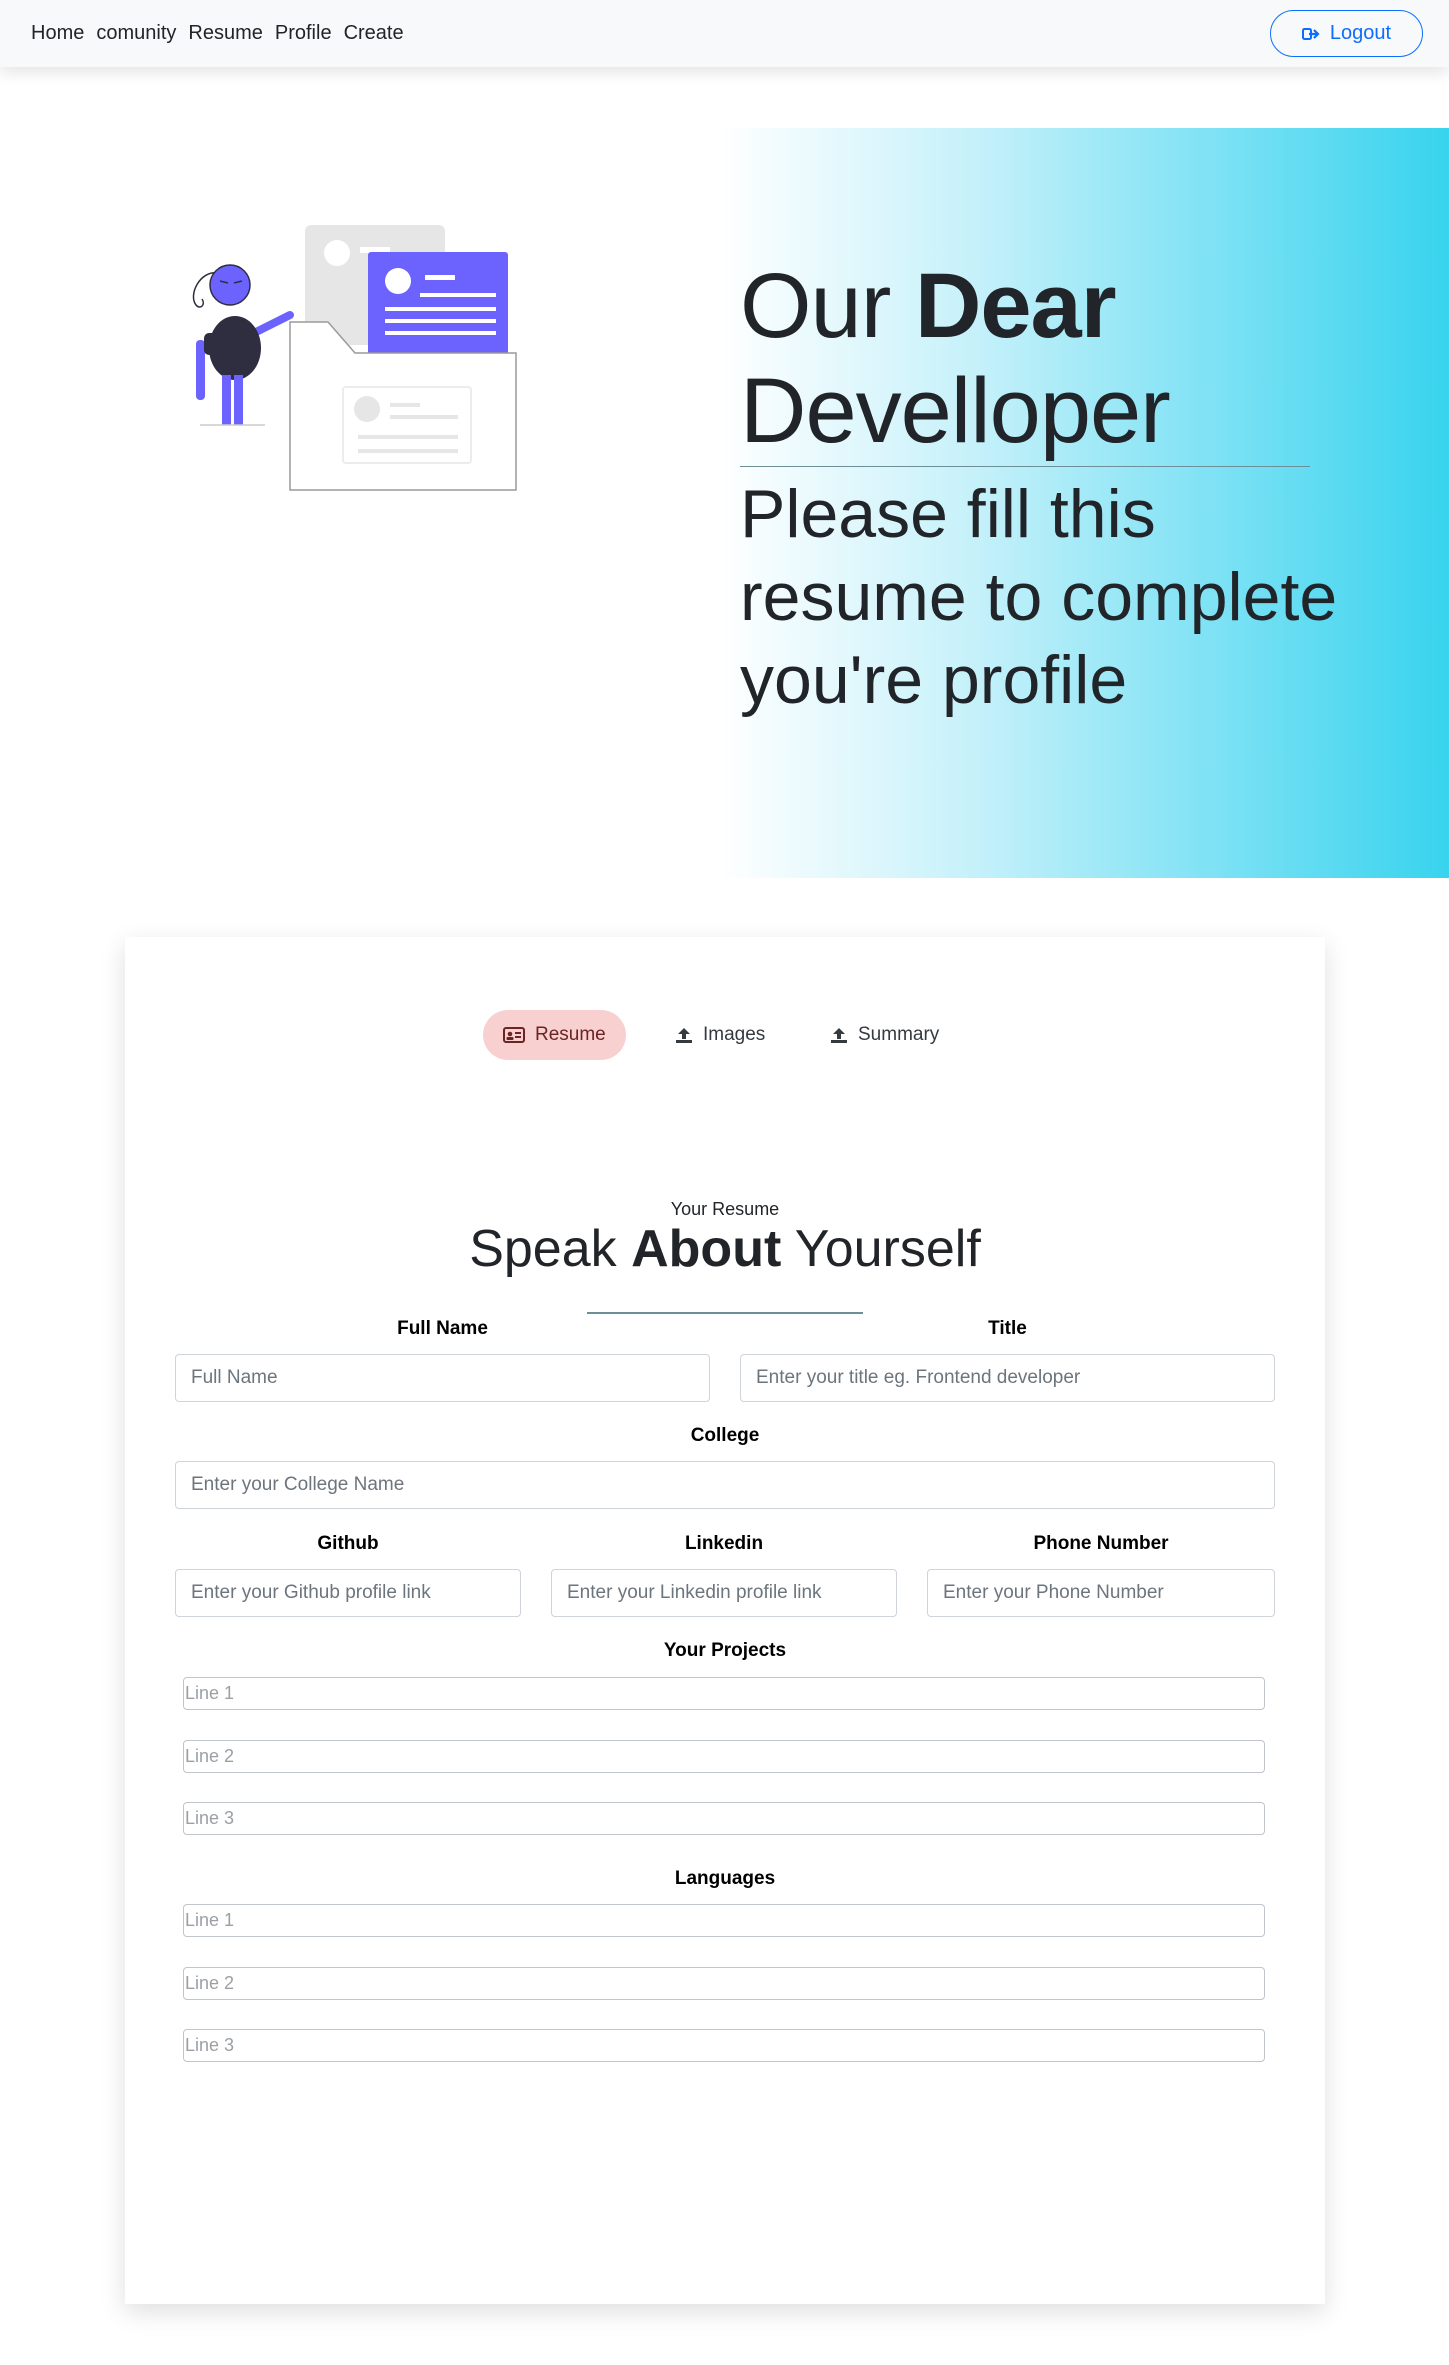  What do you see at coordinates (1007, 1378) in the screenshot?
I see `title-input` at bounding box center [1007, 1378].